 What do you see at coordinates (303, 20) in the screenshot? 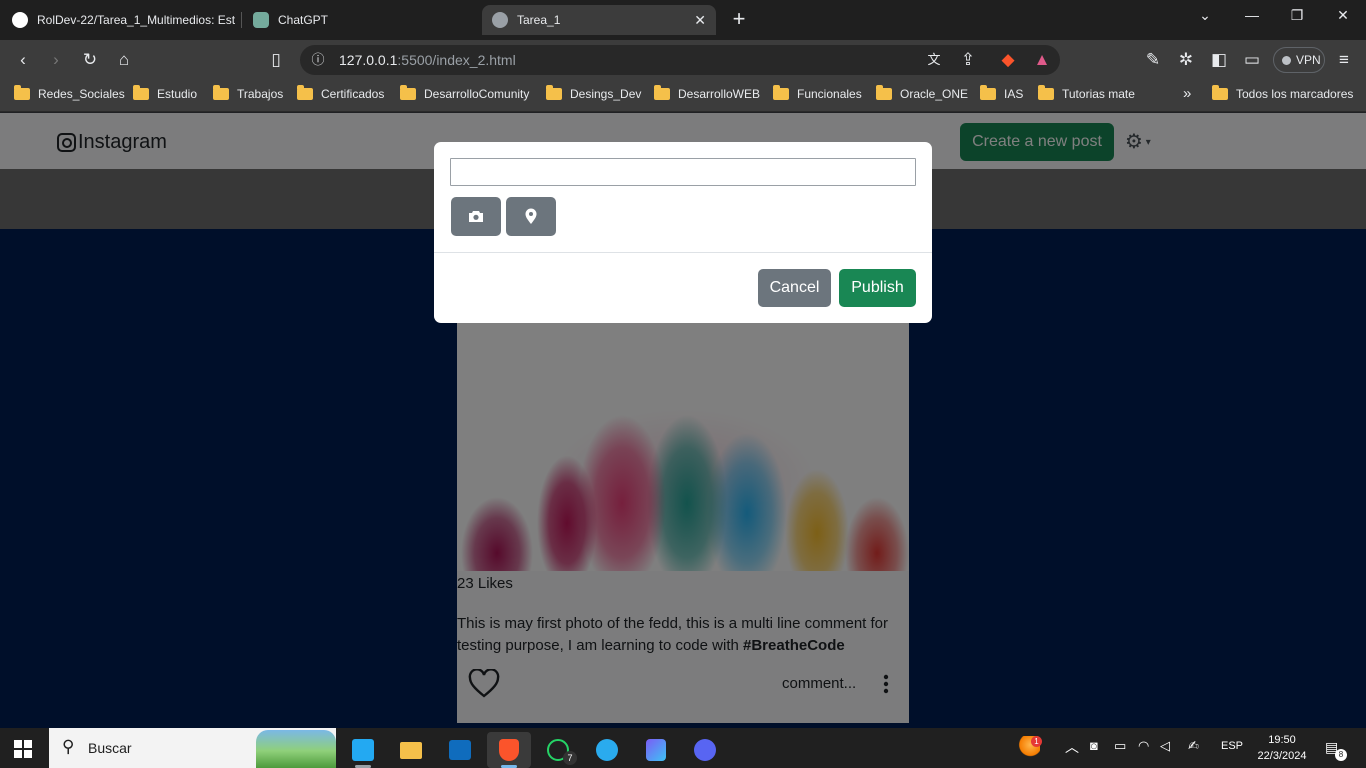
I see `tab-title: ChatGPT` at bounding box center [303, 20].